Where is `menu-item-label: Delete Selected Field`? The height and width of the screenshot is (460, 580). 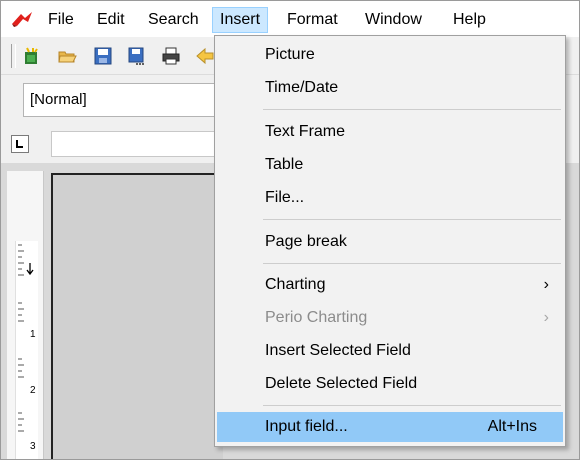
menu-item-label: Delete Selected Field is located at coordinates (341, 383).